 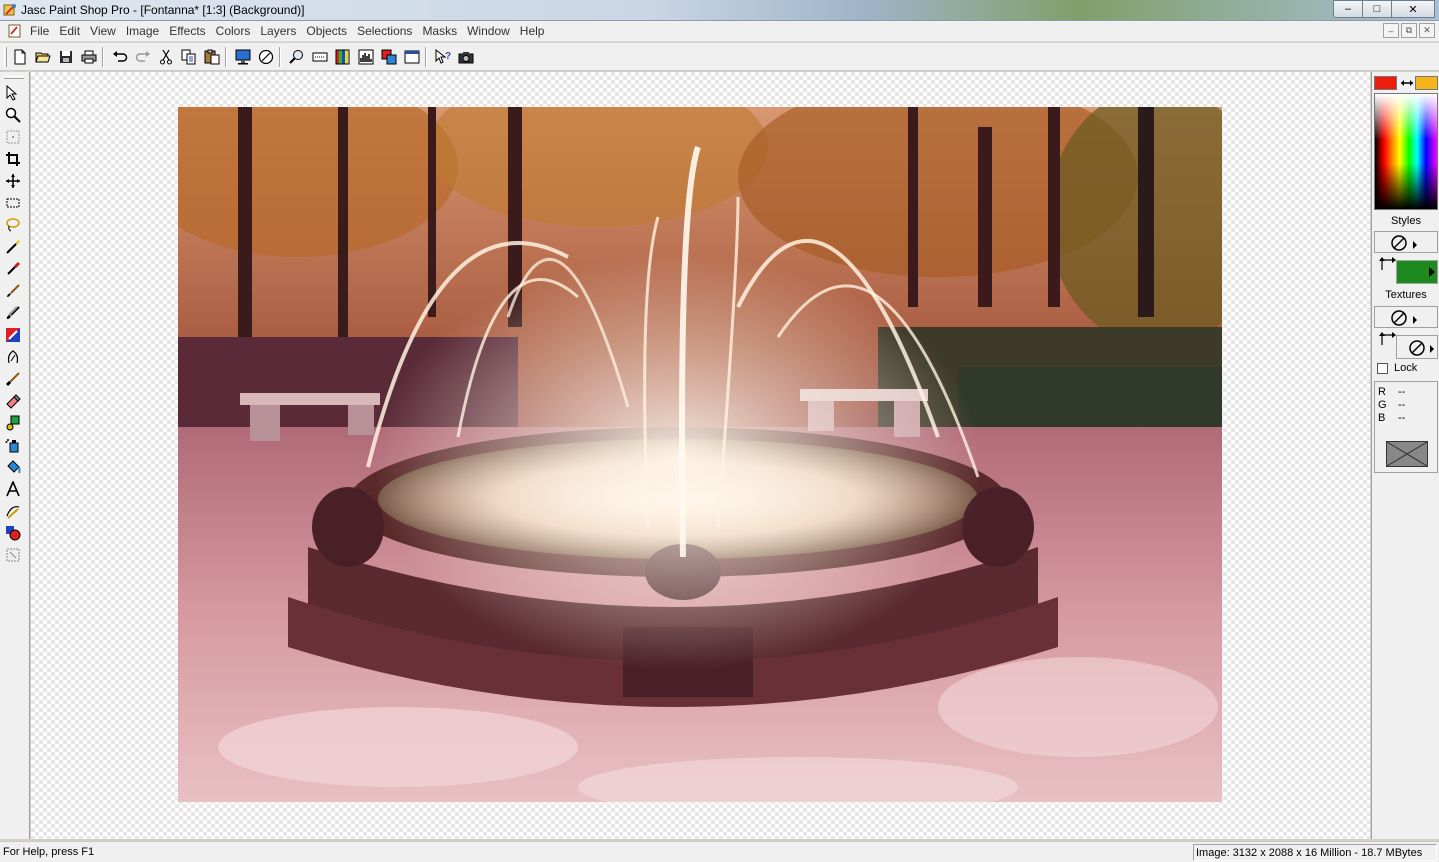 I want to click on retouch-icon, so click(x=13, y=357).